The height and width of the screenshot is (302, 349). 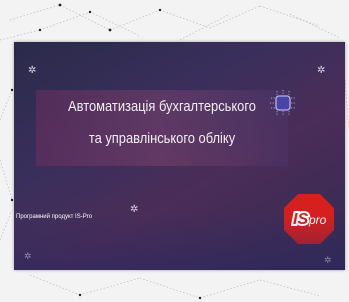 I want to click on is-pro-logo: IS pro, so click(x=309, y=219).